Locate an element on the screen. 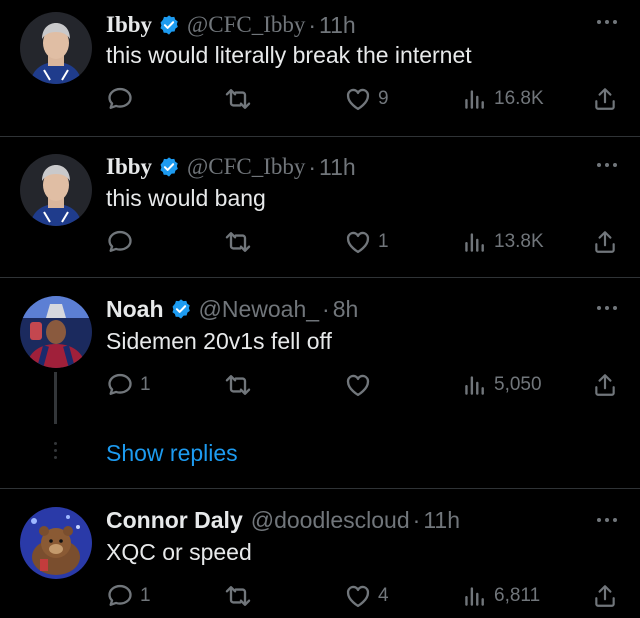 Image resolution: width=640 pixels, height=618 pixels. views-button: 6,811 is located at coordinates (501, 596).